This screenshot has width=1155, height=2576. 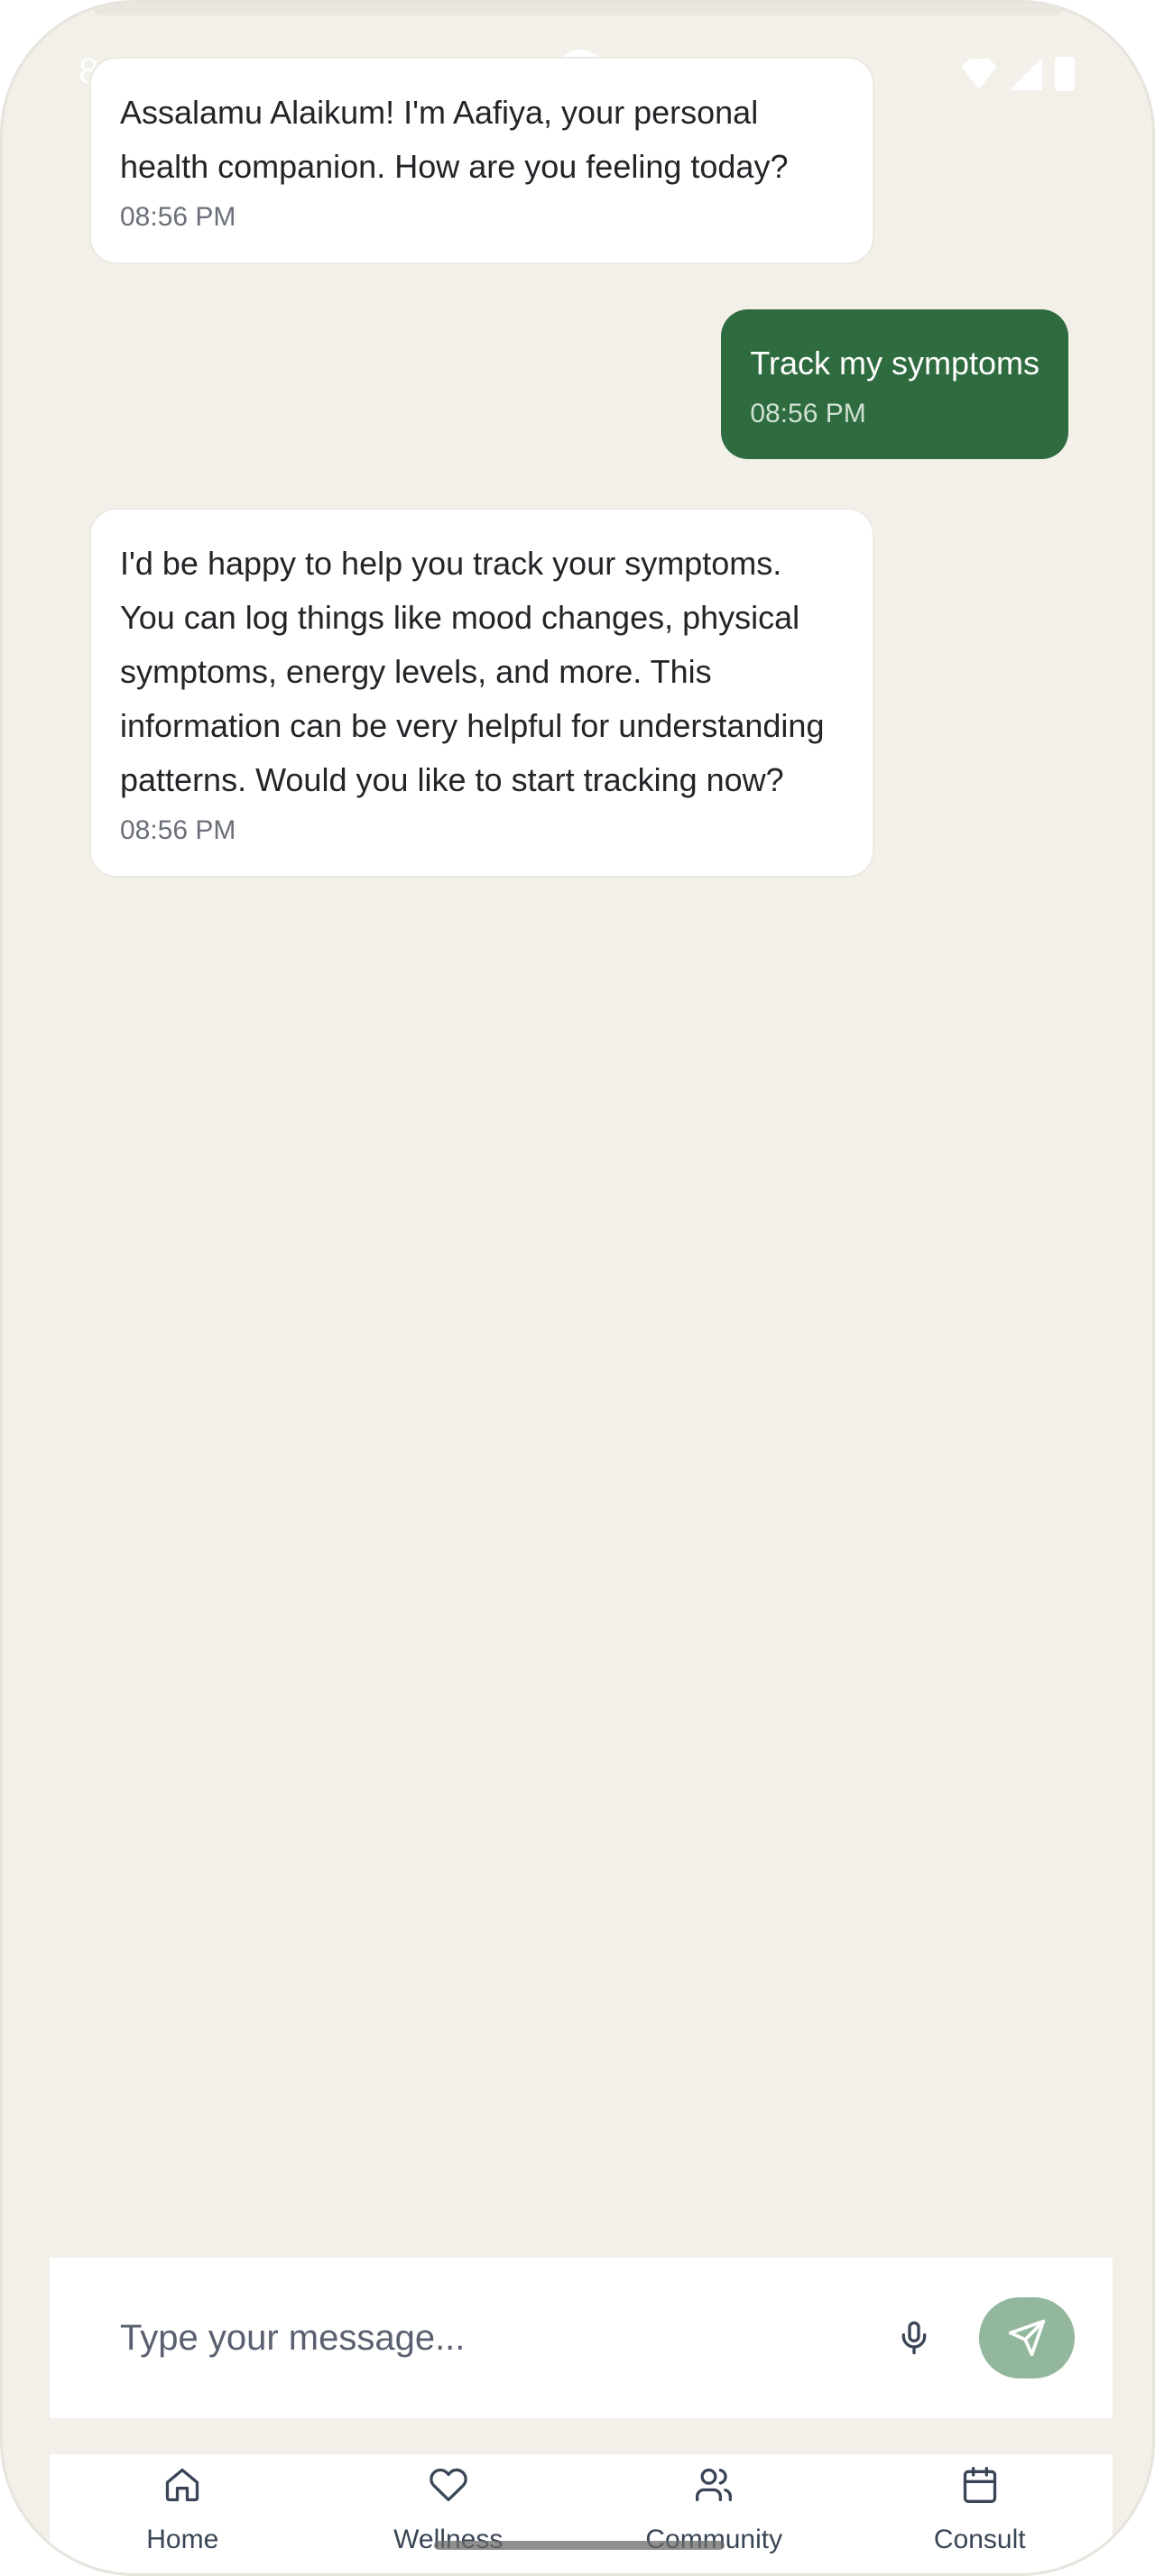 What do you see at coordinates (895, 364) in the screenshot?
I see `message-text: Track my symptoms` at bounding box center [895, 364].